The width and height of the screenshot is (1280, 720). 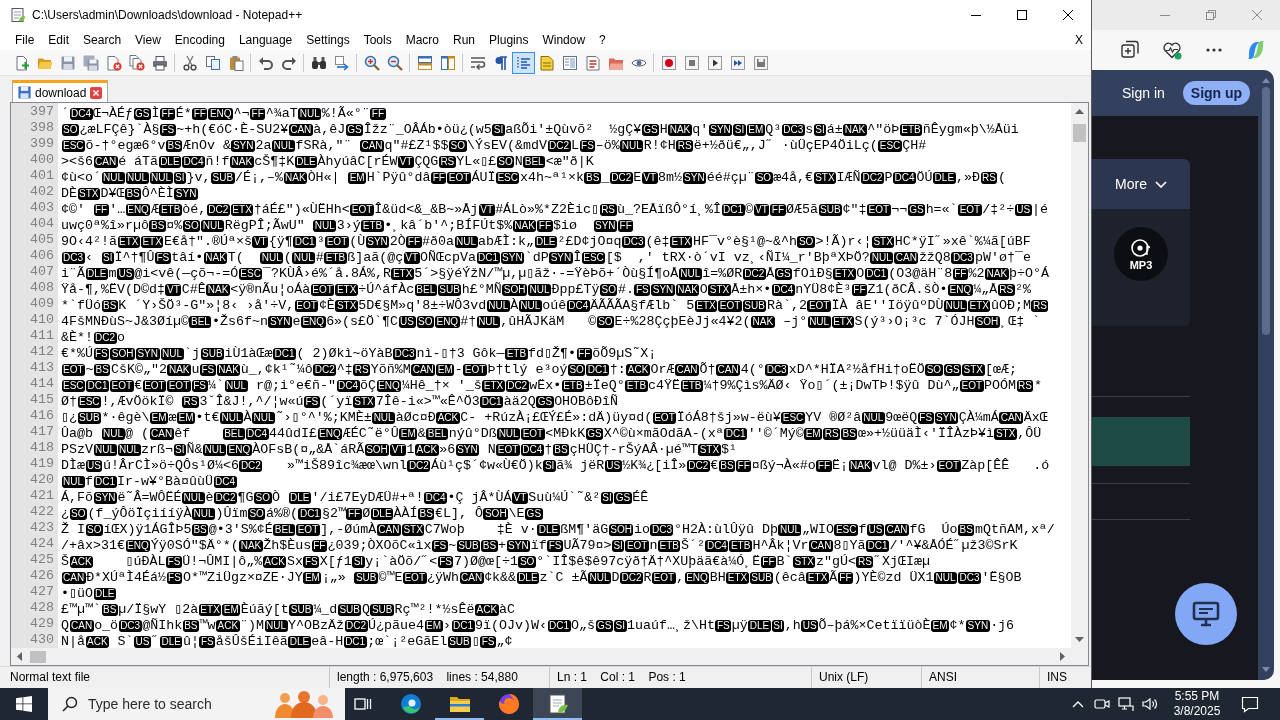 I want to click on code-text: <ÿ®nÃu¦oÁà, so click(x=270, y=289).